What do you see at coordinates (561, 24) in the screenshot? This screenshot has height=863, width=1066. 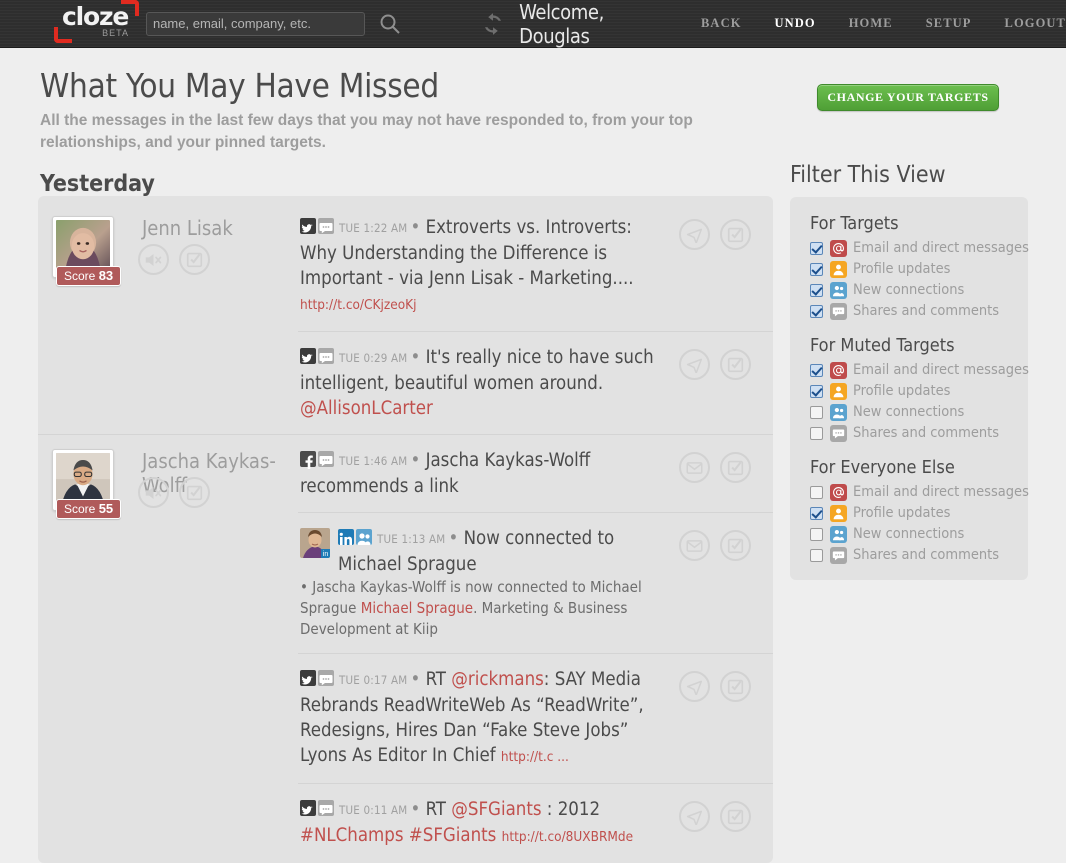 I see `welcome-message: Welcome, Douglas` at bounding box center [561, 24].